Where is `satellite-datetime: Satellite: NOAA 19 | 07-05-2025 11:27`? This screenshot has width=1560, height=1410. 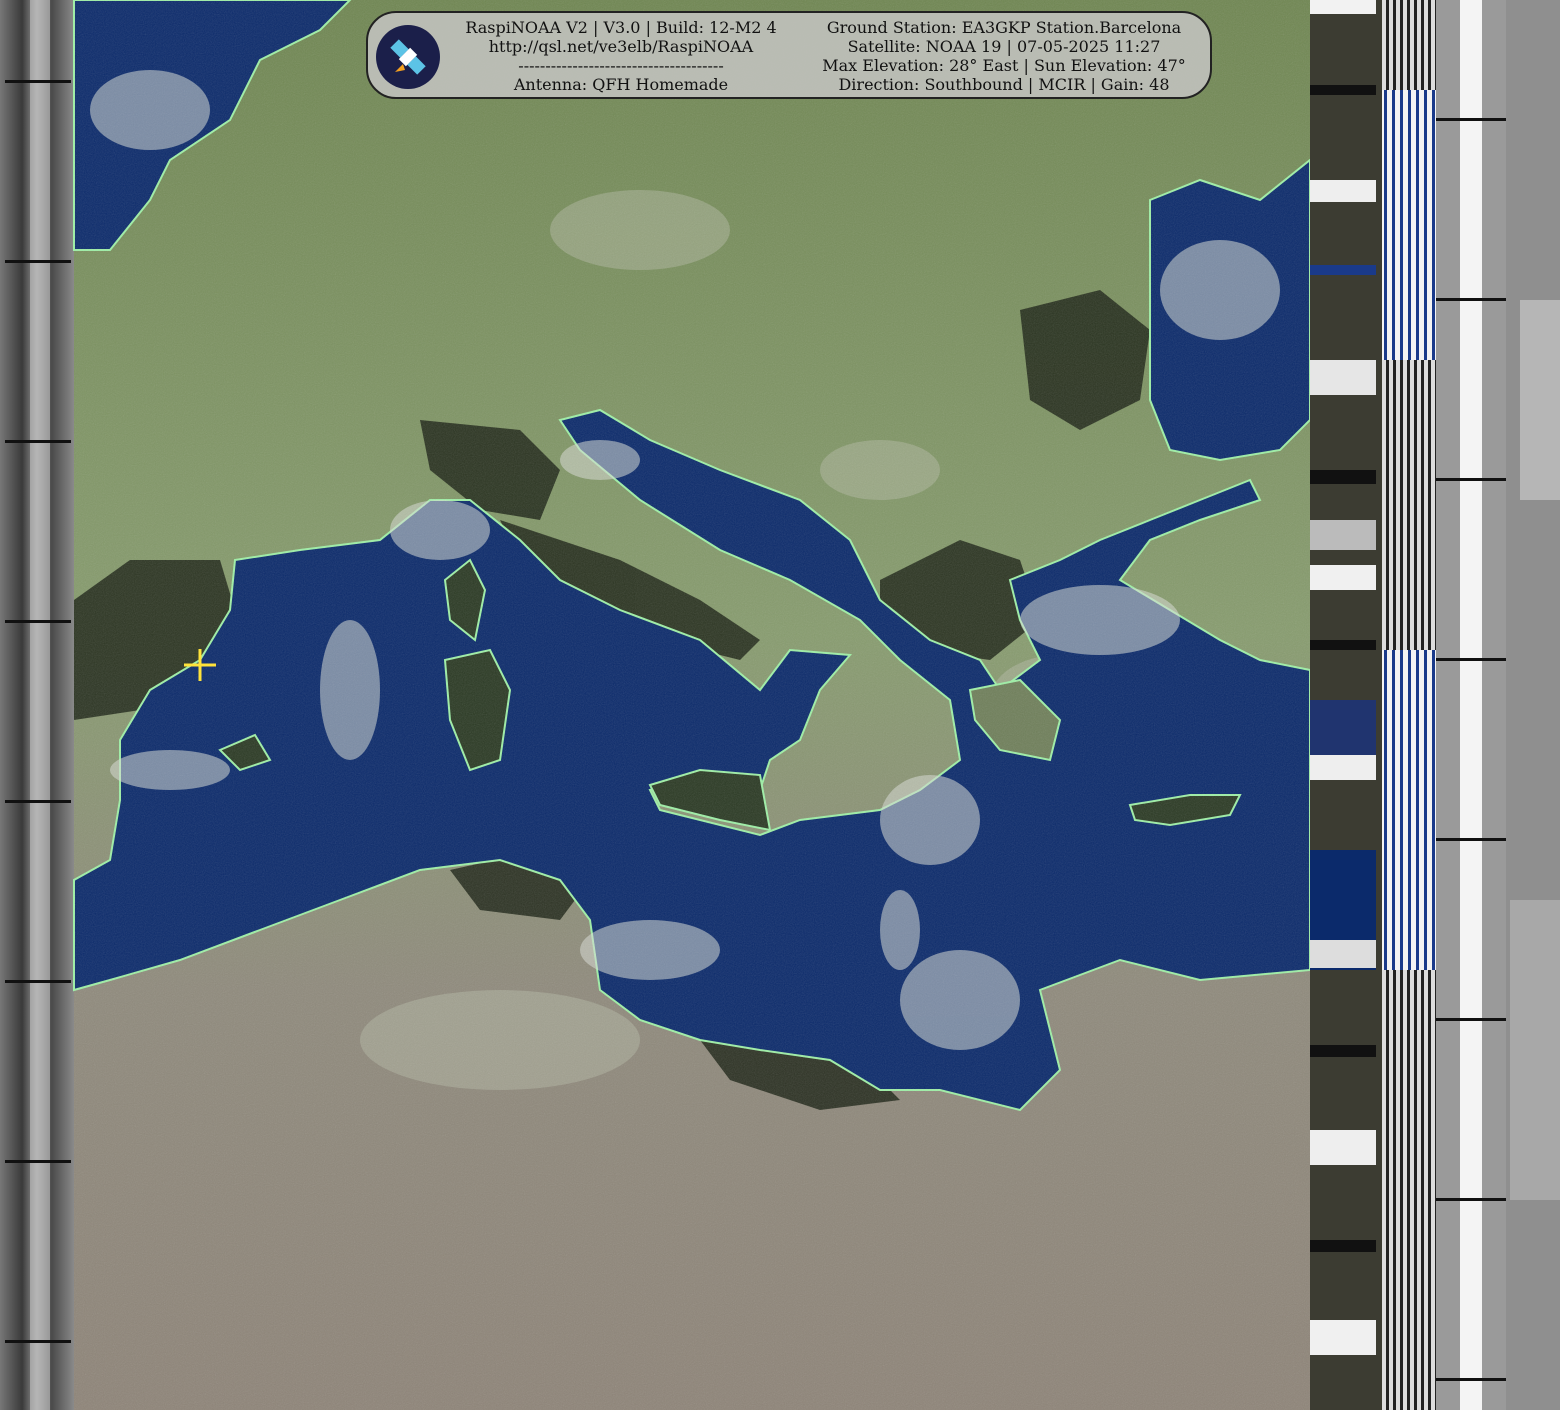
satellite-datetime: Satellite: NOAA 19 | 07-05-2025 11:27 is located at coordinates (1004, 46).